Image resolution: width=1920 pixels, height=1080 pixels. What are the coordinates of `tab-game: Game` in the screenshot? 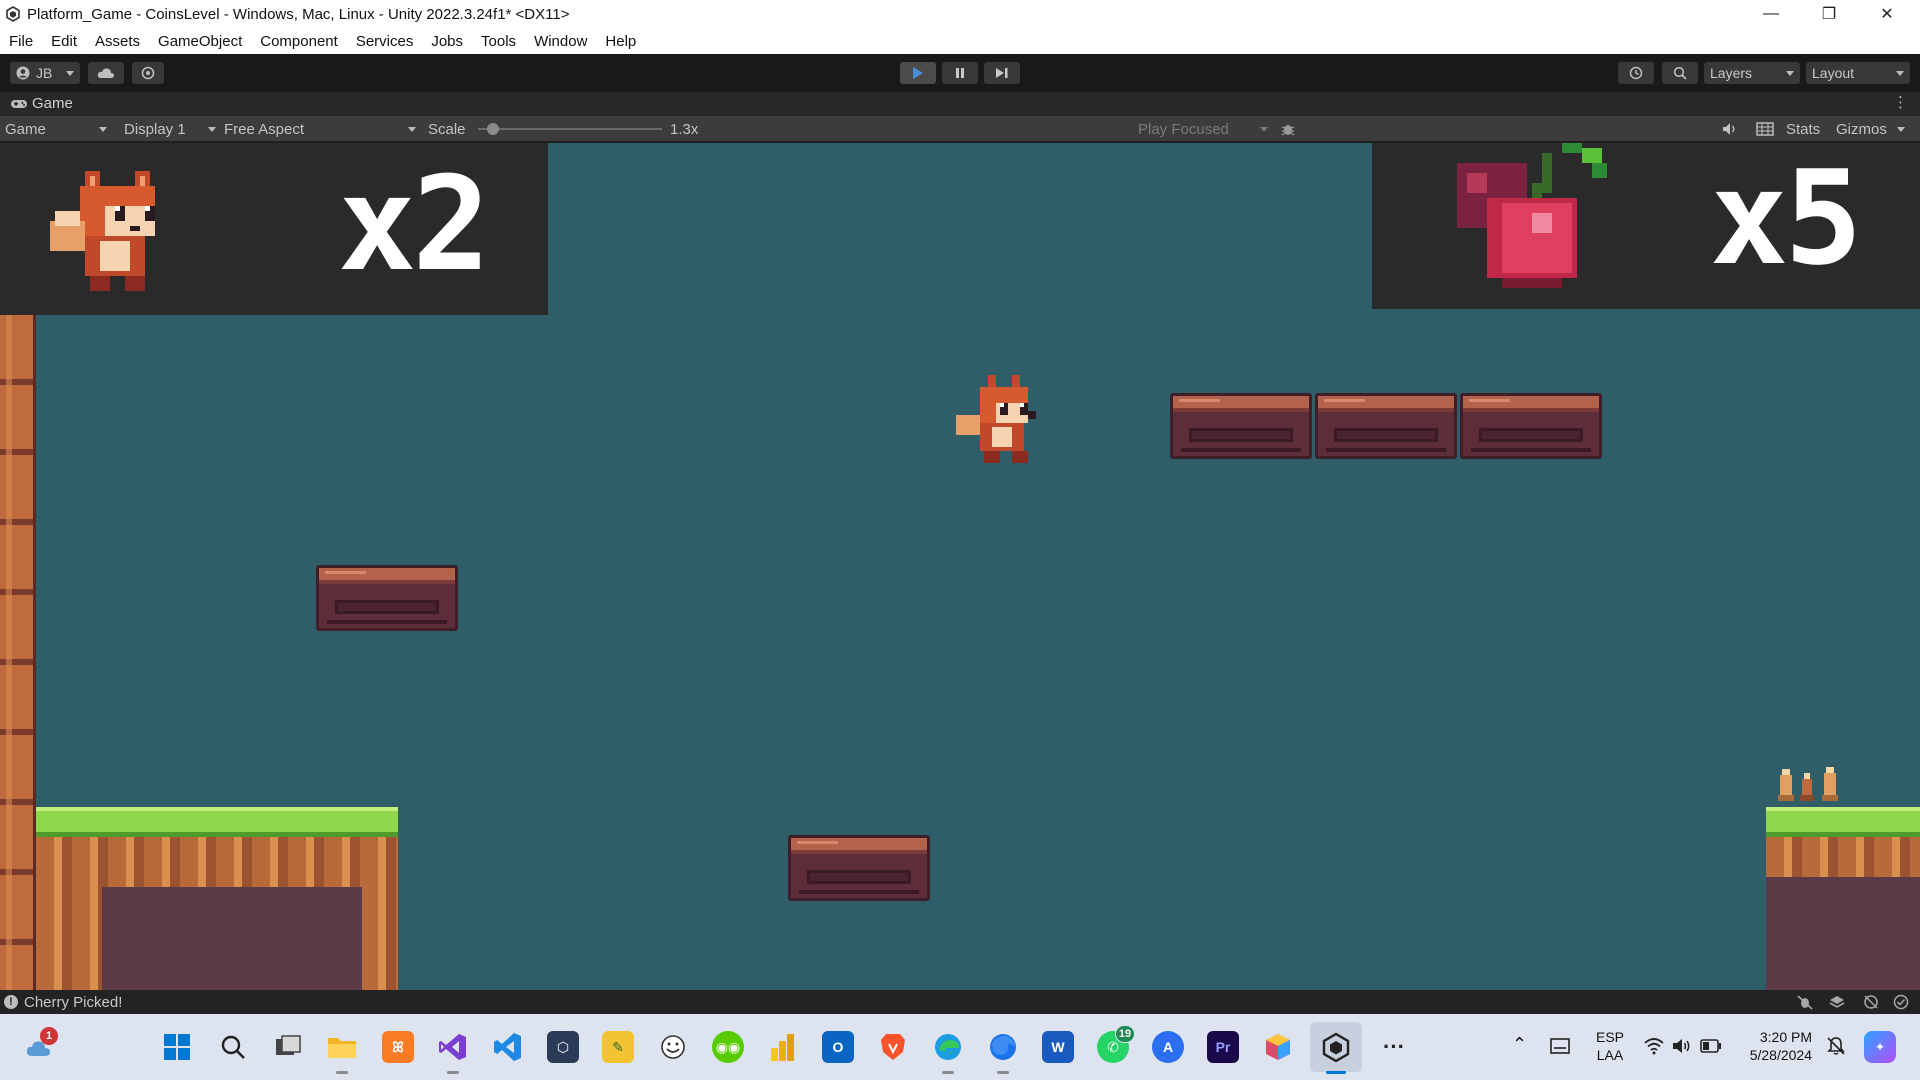 It's located at (41, 103).